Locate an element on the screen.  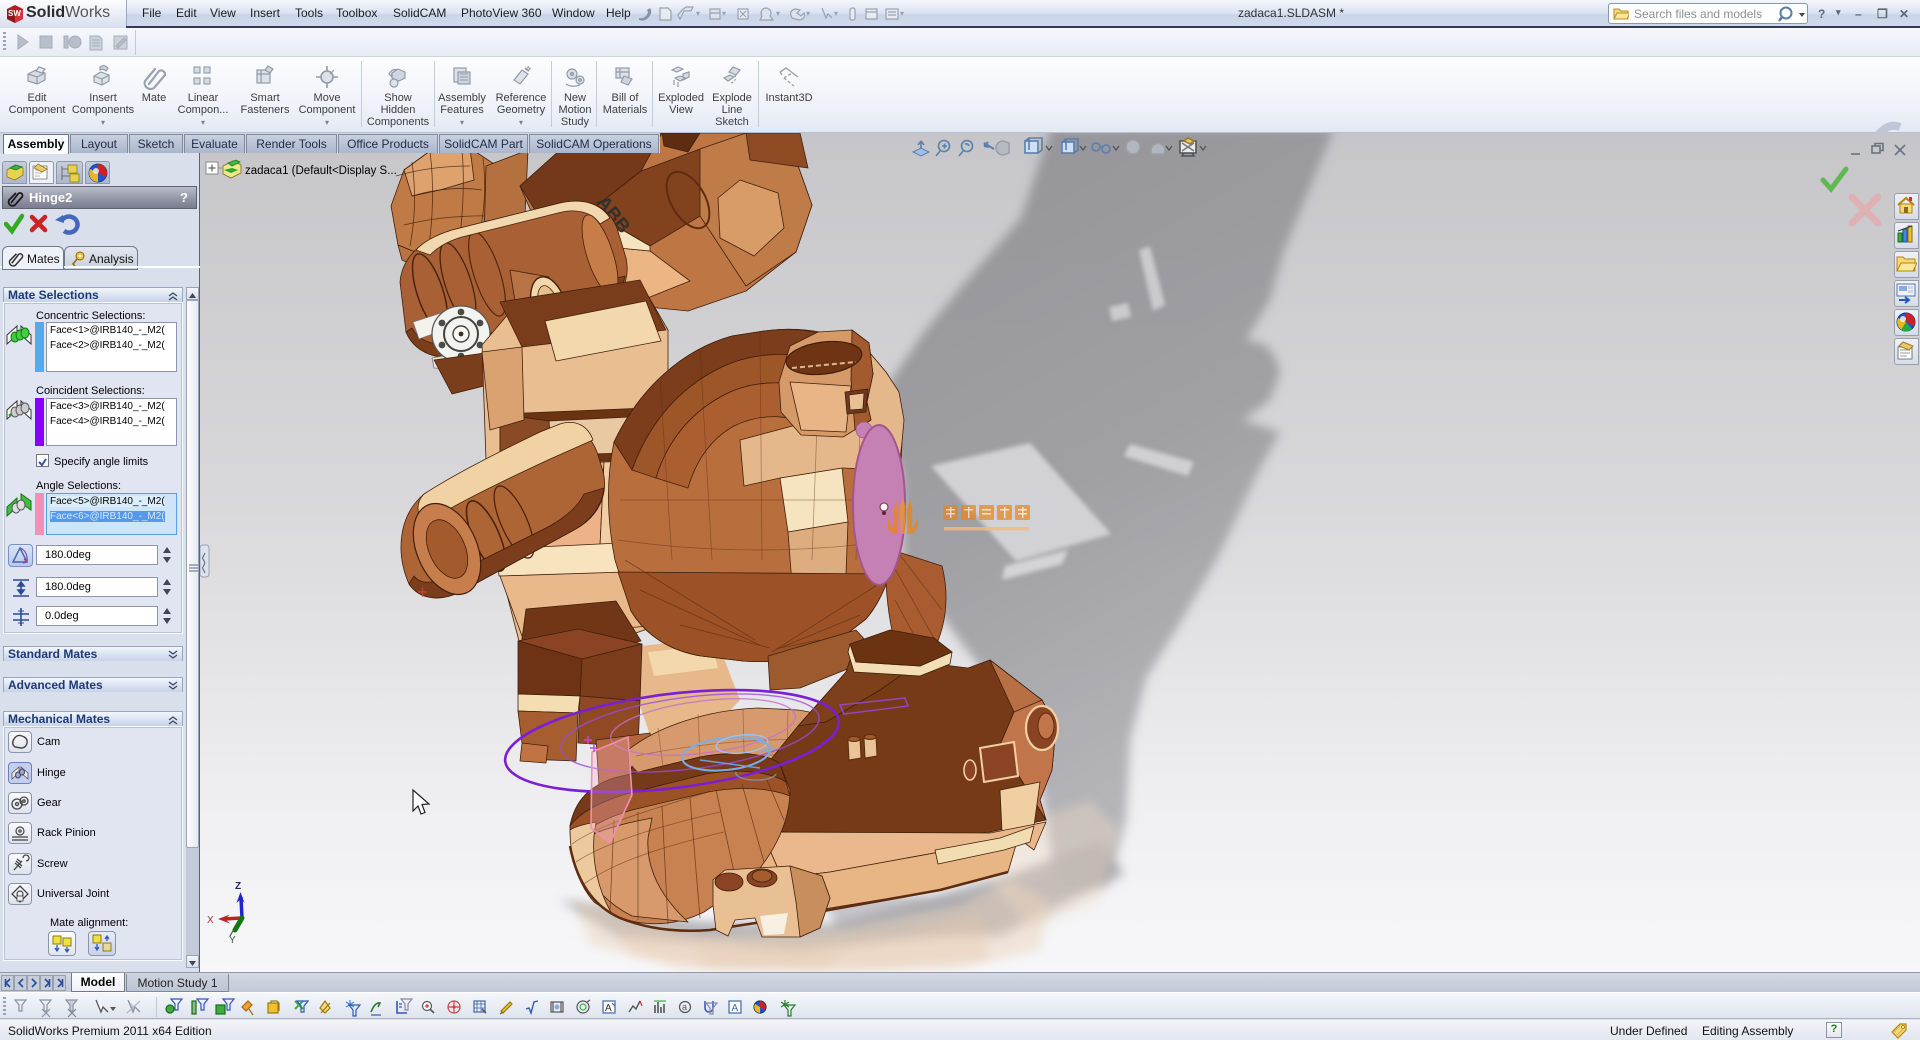
svg-text: a is located at coordinates (684, 1007).